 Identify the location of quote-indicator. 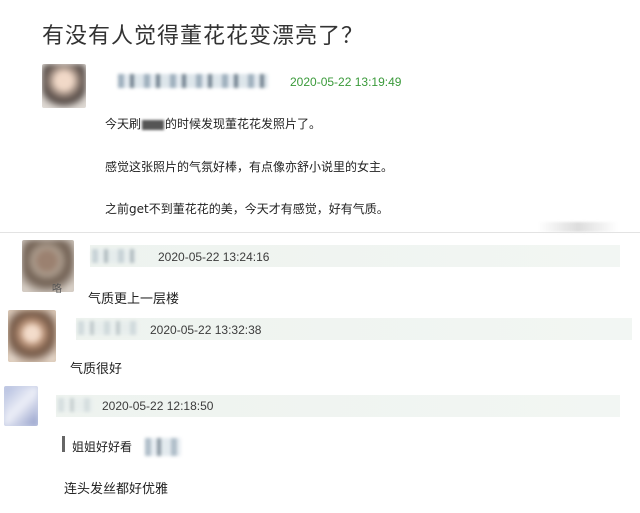
(63, 444).